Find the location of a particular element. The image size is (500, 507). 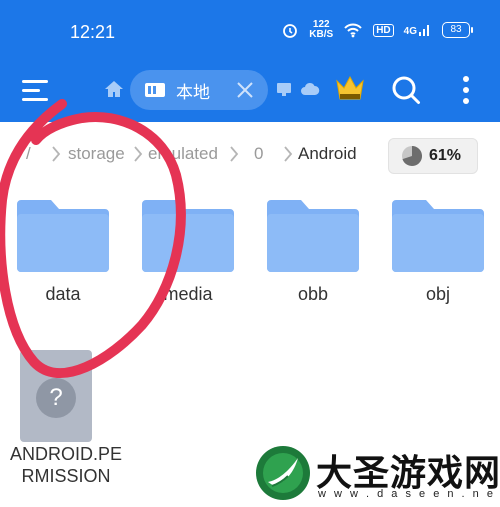

question-mark-icon: ? is located at coordinates (56, 398).